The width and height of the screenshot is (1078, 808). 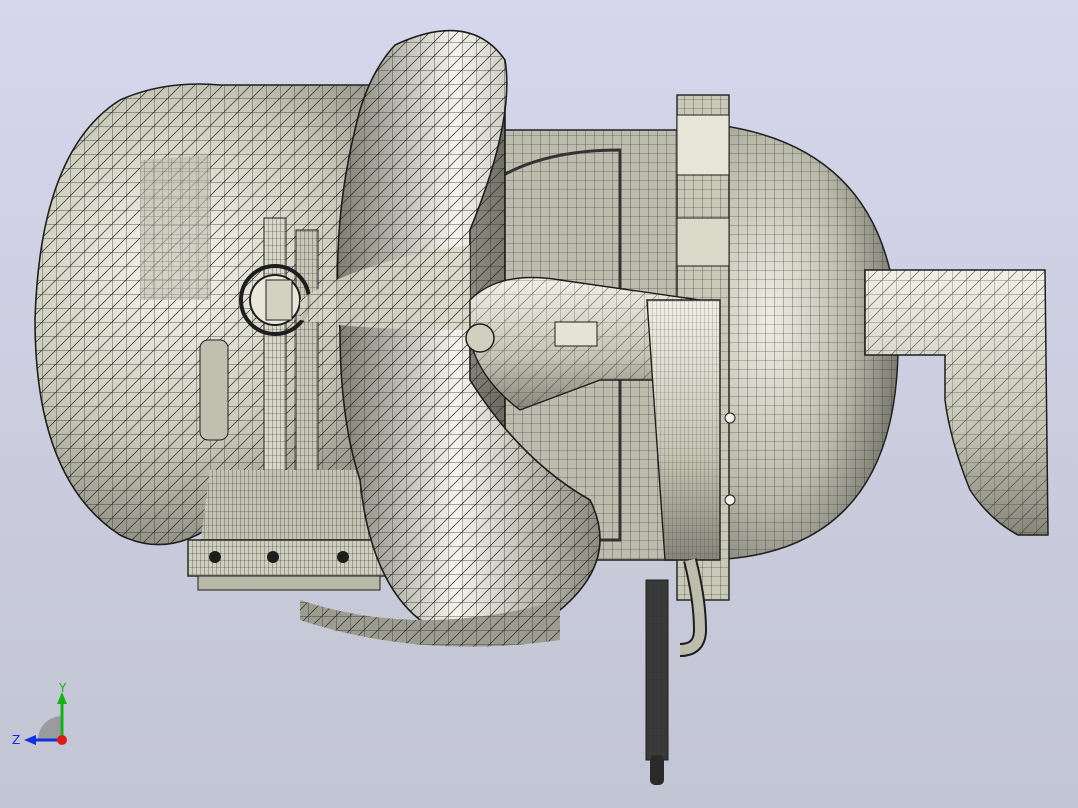 I want to click on z-axis-arrowhead, so click(x=30, y=740).